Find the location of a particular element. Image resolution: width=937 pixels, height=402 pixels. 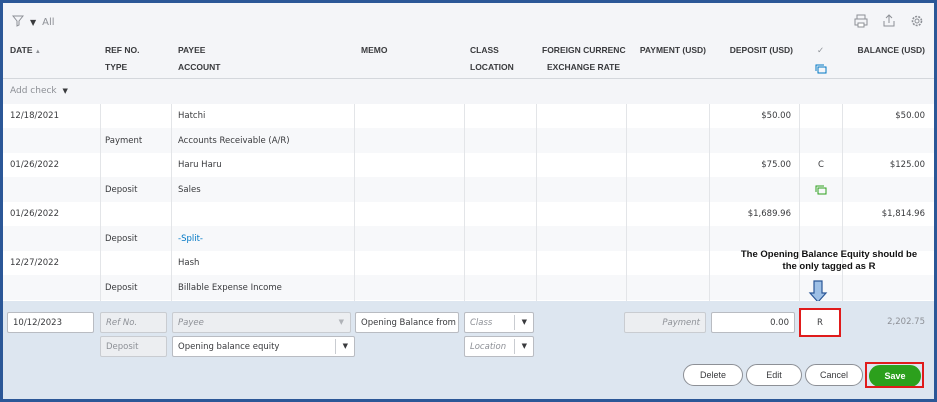

add-check-label: Add check is located at coordinates (33, 91).